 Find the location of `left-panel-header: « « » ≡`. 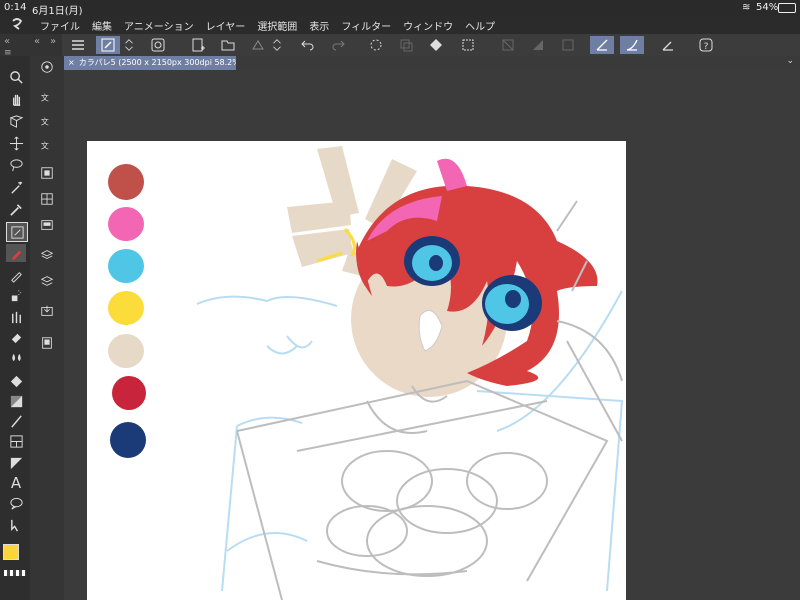

left-panel-header: « « » ≡ is located at coordinates (31, 46).